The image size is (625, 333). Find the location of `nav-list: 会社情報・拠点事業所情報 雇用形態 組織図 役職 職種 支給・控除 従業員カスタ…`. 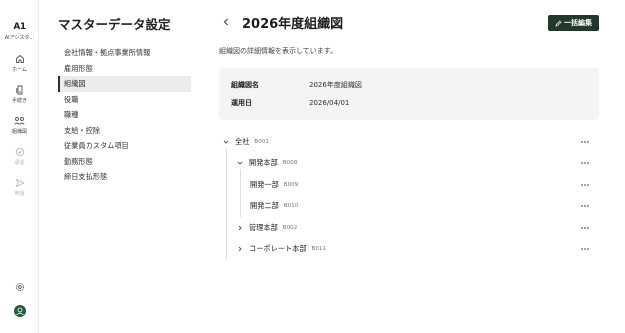

nav-list: 会社情報・拠点事業所情報 雇用形態 組織図 役職 職種 支給・控除 従業員カスタ… is located at coordinates (124, 115).